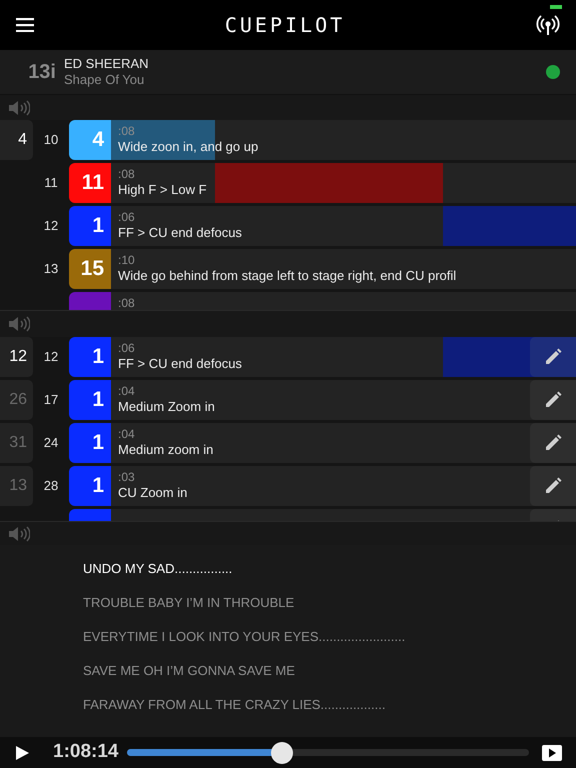  Describe the element at coordinates (189, 603) in the screenshot. I see `lyric-line: TROUBLE BABY I’M IN THROUBLE` at that location.